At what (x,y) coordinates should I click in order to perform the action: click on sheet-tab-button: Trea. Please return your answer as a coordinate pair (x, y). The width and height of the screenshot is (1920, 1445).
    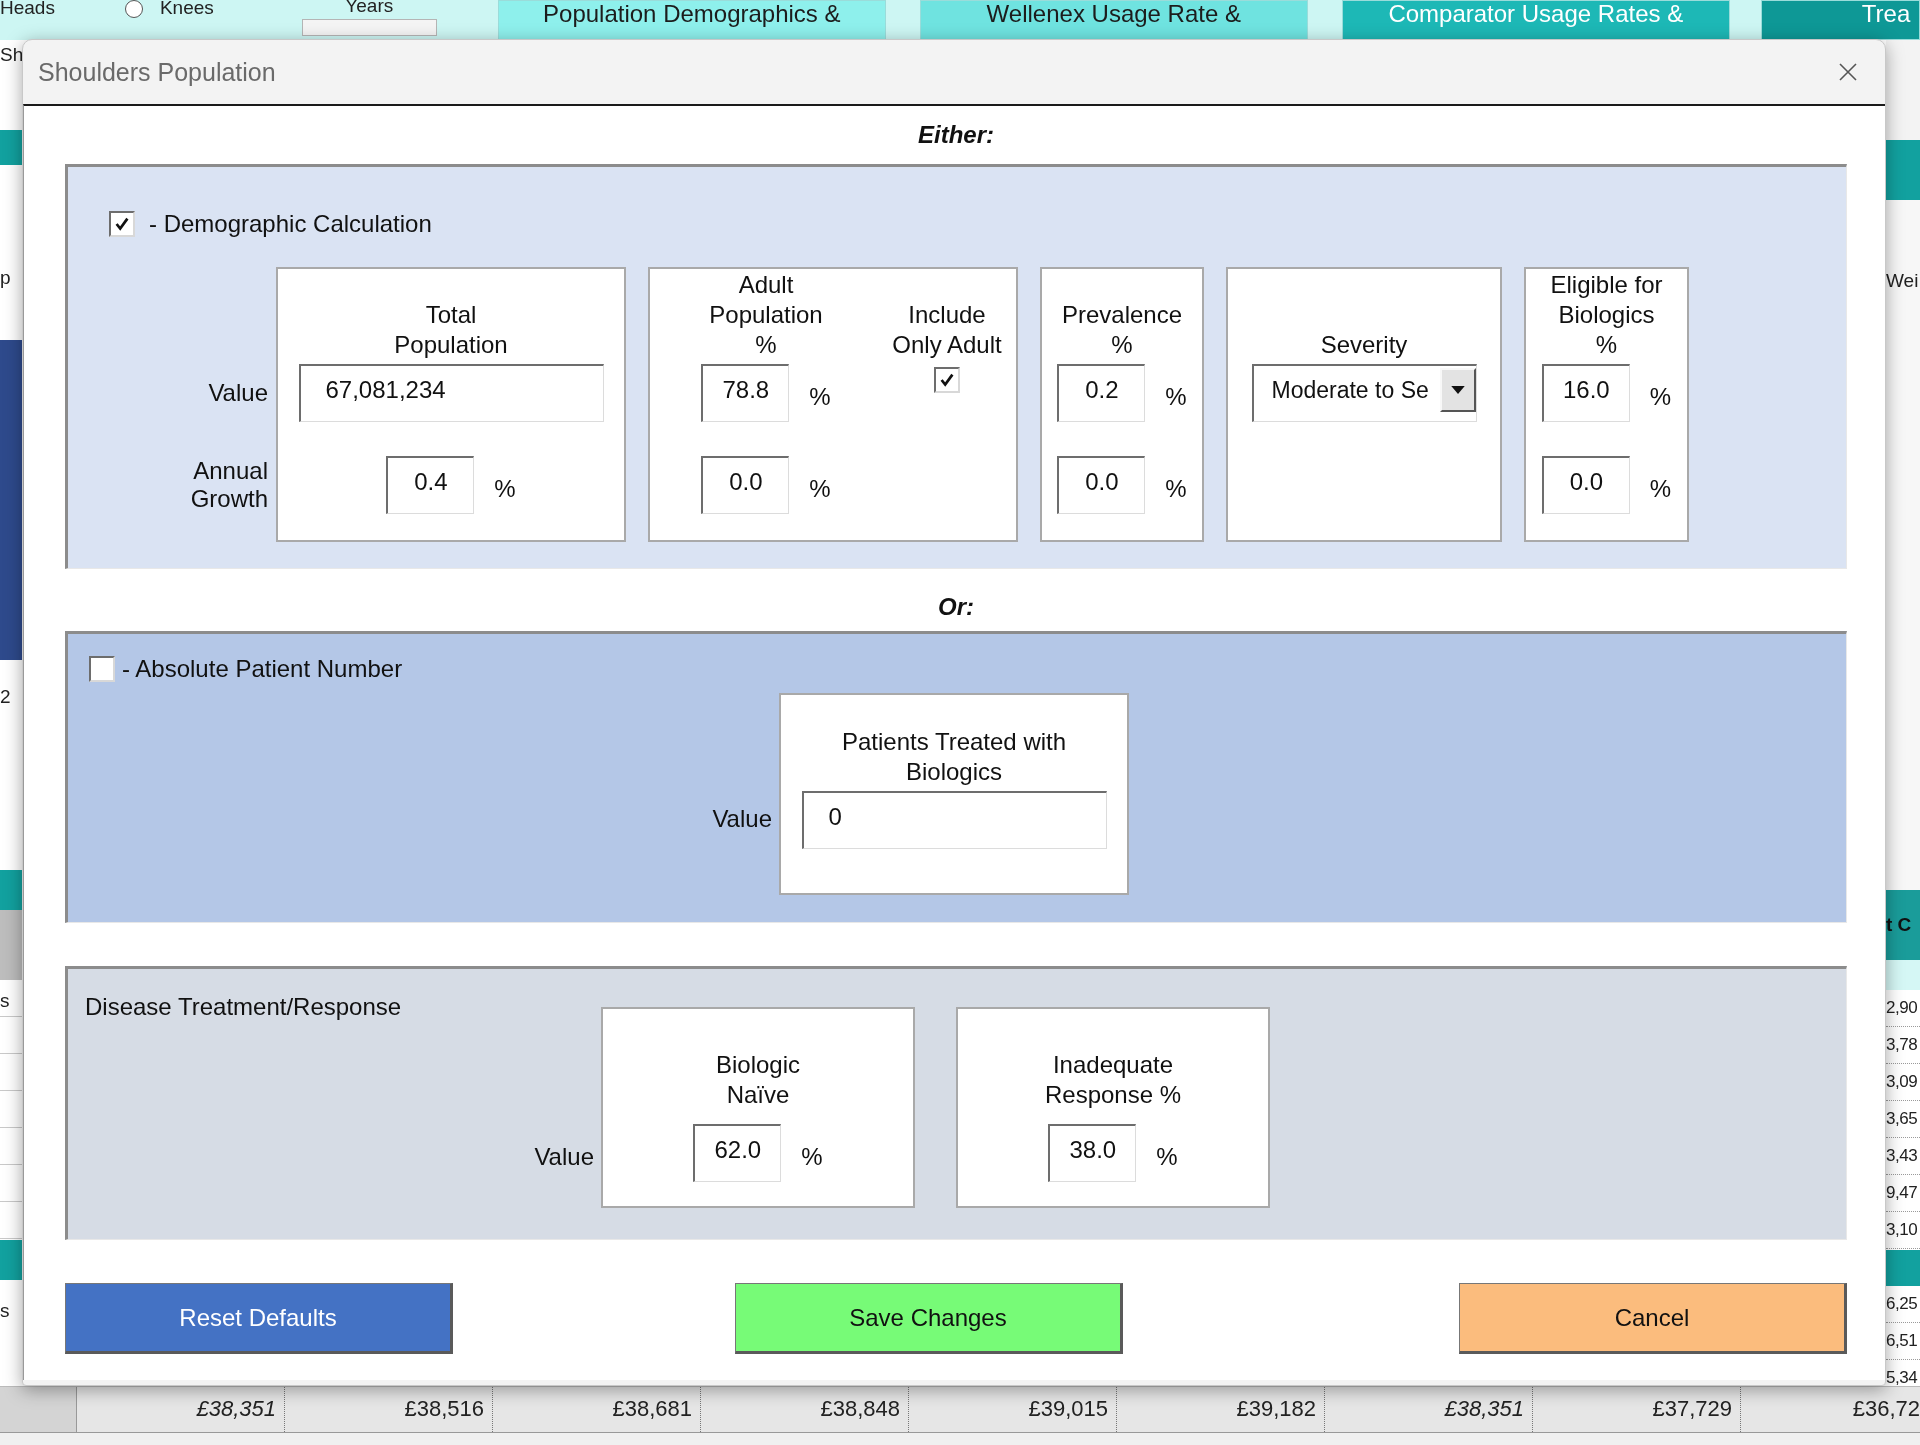
    Looking at the image, I should click on (1840, 20).